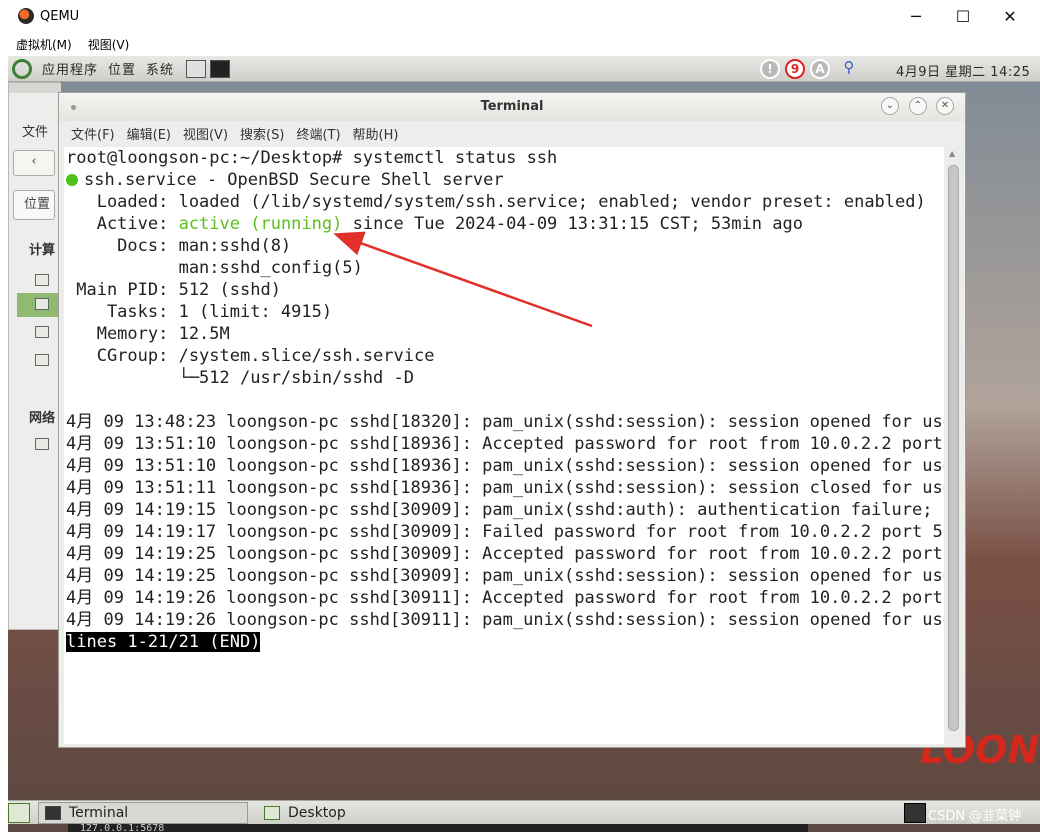 This screenshot has height=832, width=1040. Describe the element at coordinates (19, 813) in the screenshot. I see `show-desktop-icon` at that location.